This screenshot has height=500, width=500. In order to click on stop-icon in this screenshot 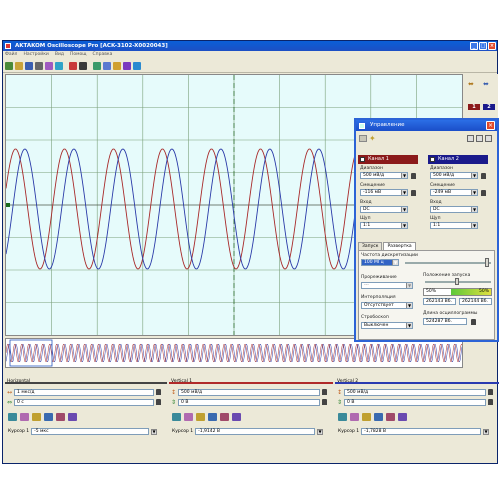, I will do `click(83, 65)`.